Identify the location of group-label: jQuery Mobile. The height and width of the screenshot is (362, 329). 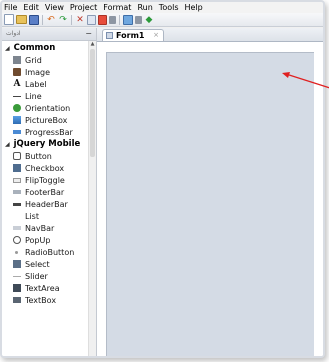
(47, 144).